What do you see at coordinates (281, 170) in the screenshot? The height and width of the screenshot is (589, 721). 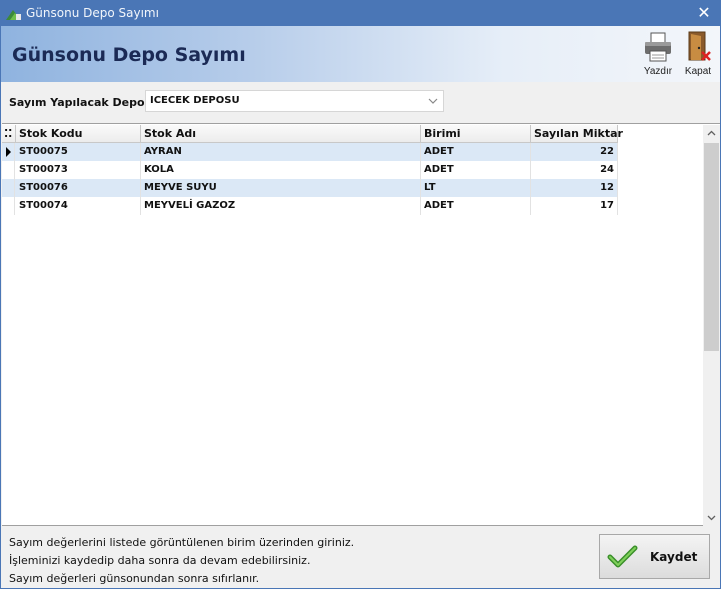 I see `cell-stock-name: KOLA` at bounding box center [281, 170].